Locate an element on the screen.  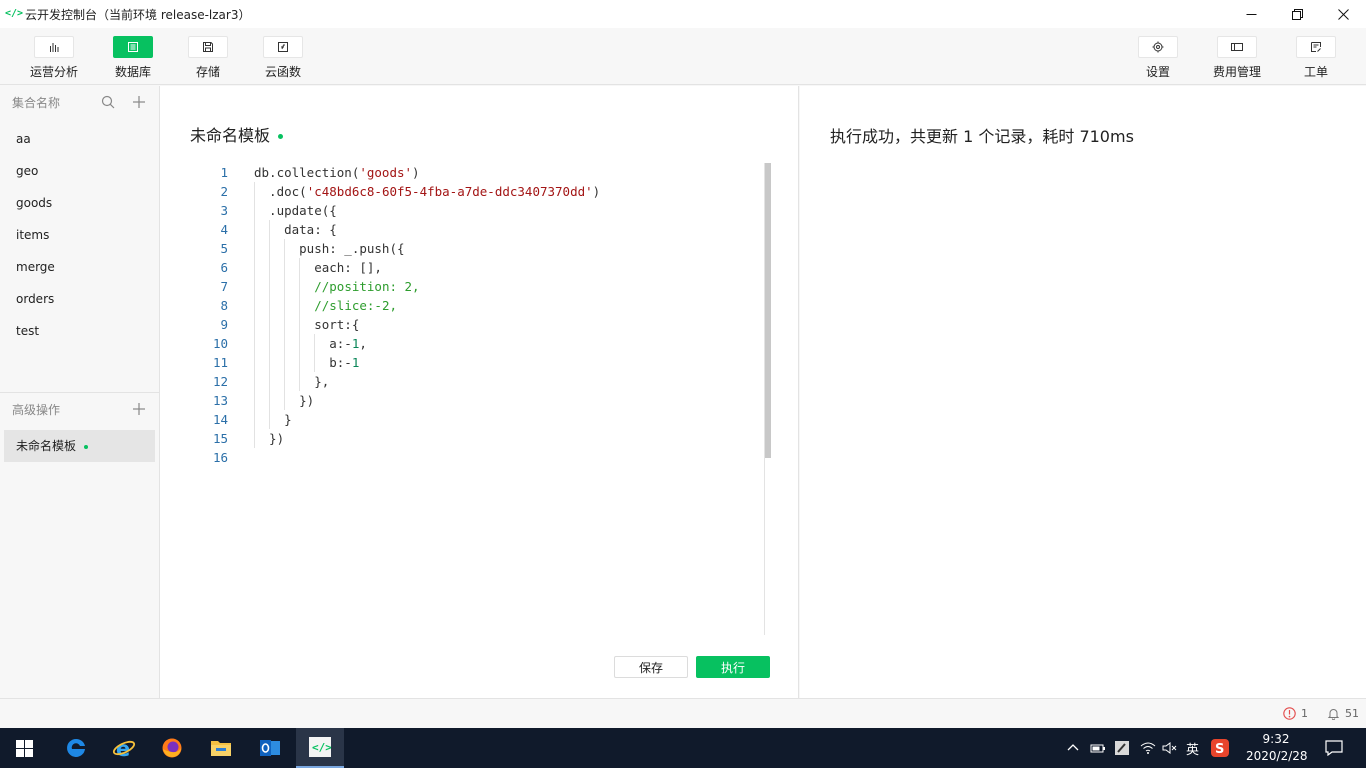
line-number: 16 is located at coordinates (220, 457).